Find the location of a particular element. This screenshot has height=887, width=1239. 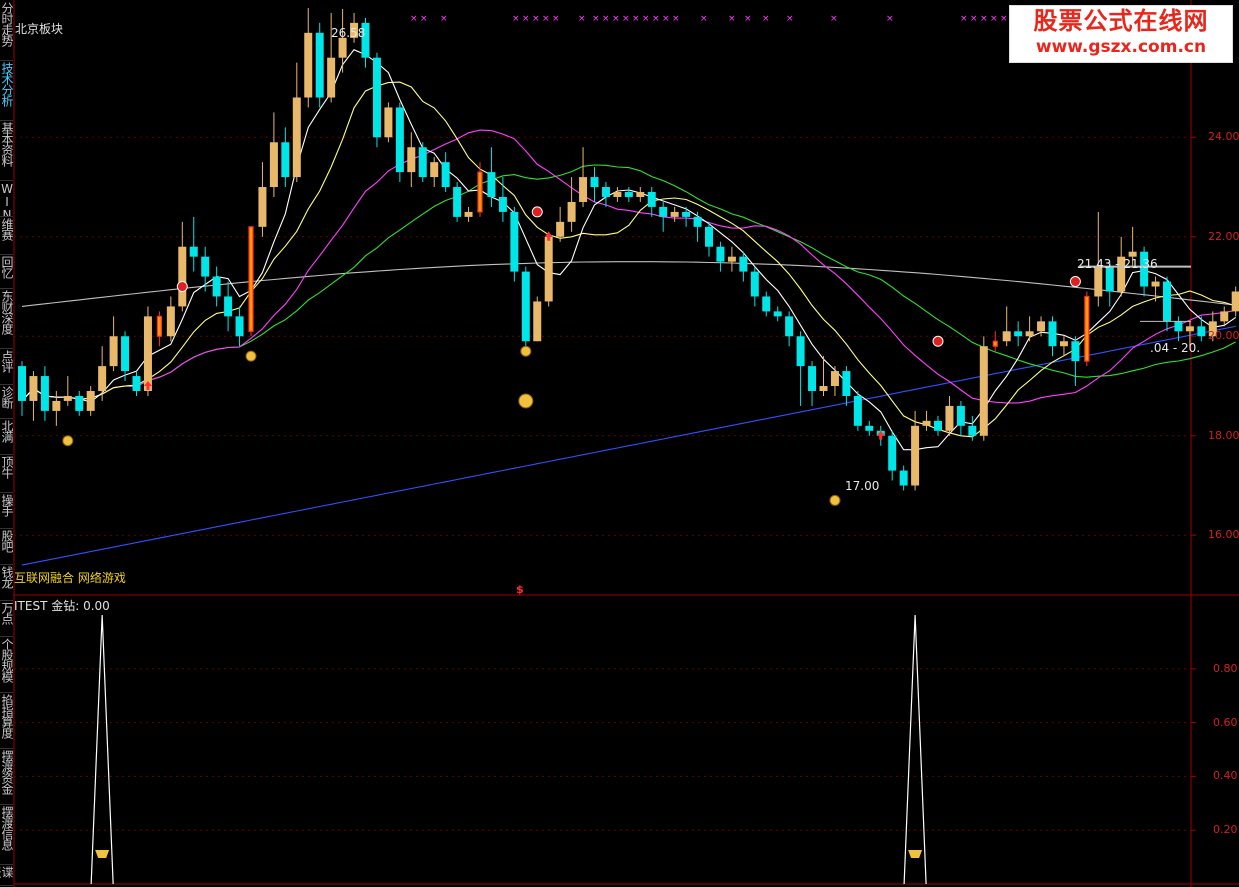

sidebar-tab-12: 股吧 is located at coordinates (6, 547).